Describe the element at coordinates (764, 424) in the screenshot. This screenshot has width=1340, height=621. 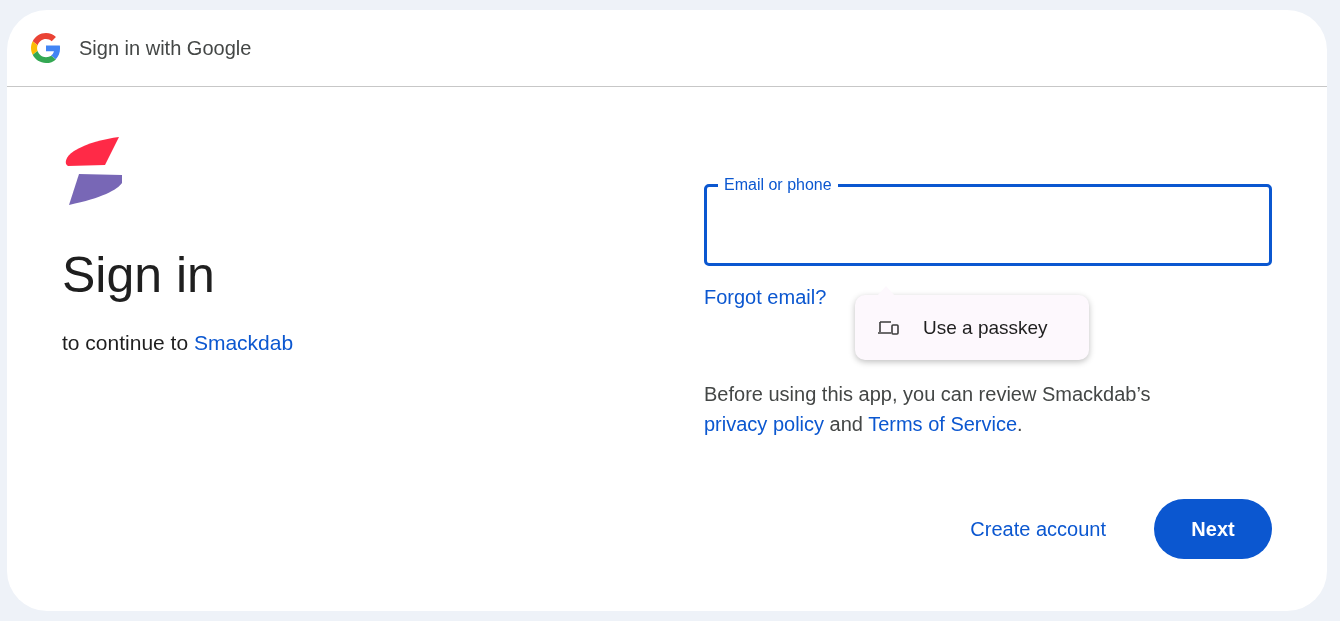
I see `link: privacy policy` at that location.